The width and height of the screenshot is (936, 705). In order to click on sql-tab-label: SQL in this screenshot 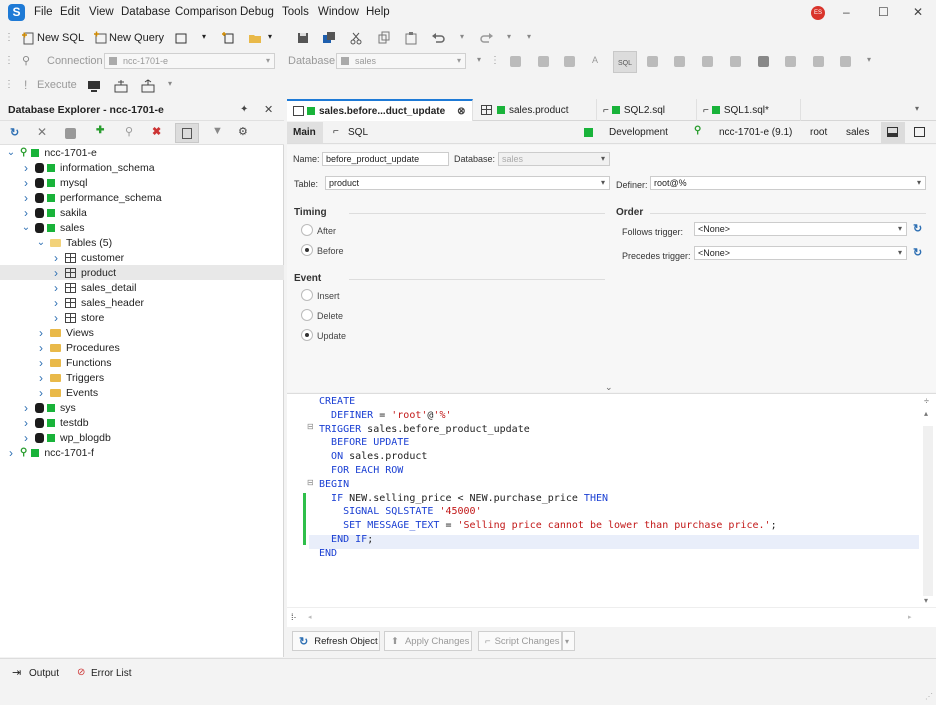, I will do `click(358, 132)`.